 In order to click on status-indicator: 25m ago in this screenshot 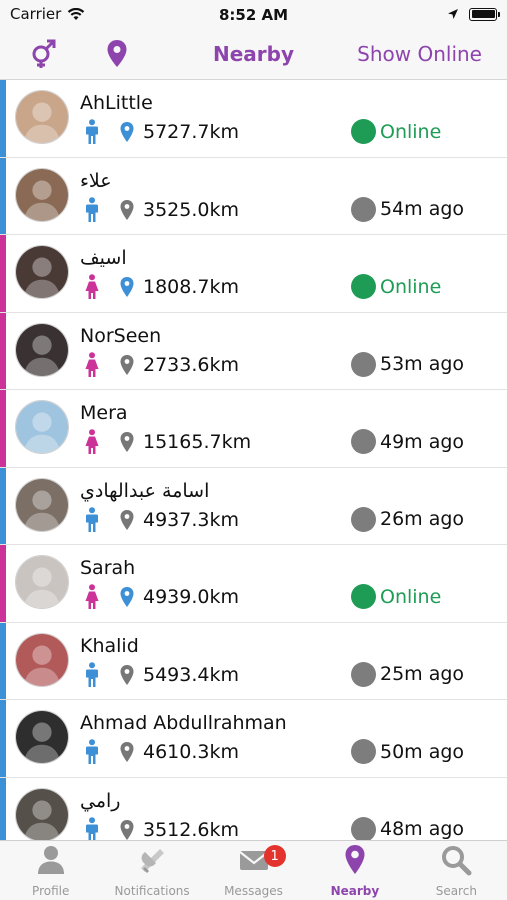, I will do `click(408, 674)`.